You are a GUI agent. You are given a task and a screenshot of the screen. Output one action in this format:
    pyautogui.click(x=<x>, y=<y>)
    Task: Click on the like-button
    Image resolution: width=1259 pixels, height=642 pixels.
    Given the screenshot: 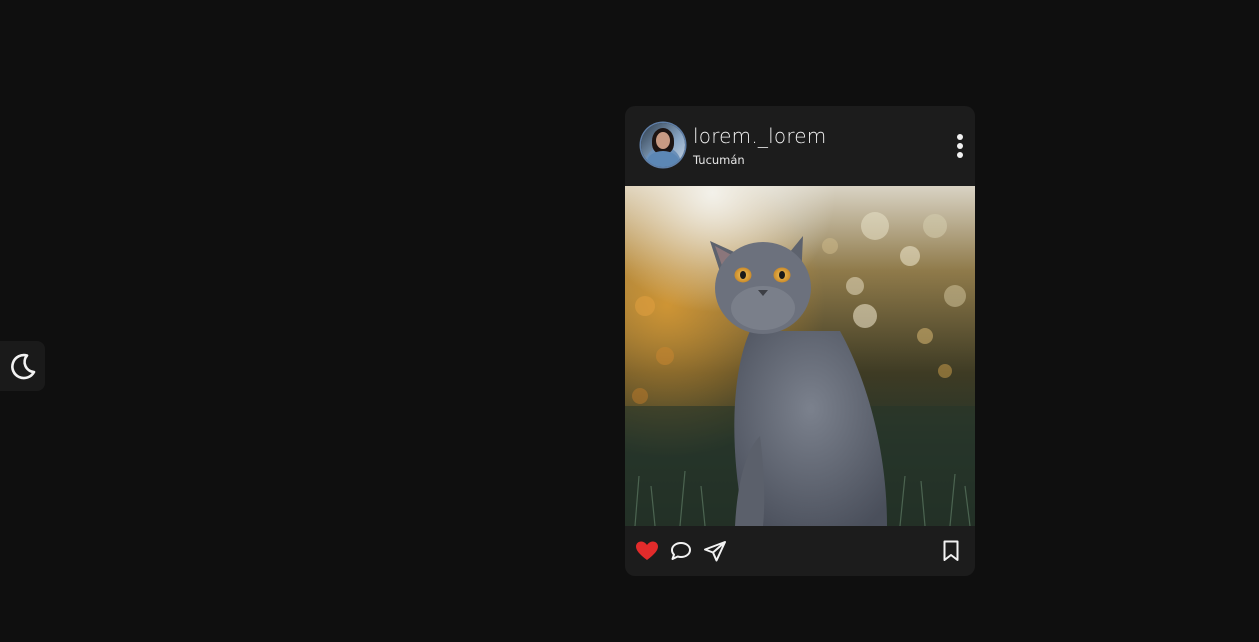 What is the action you would take?
    pyautogui.click(x=647, y=551)
    